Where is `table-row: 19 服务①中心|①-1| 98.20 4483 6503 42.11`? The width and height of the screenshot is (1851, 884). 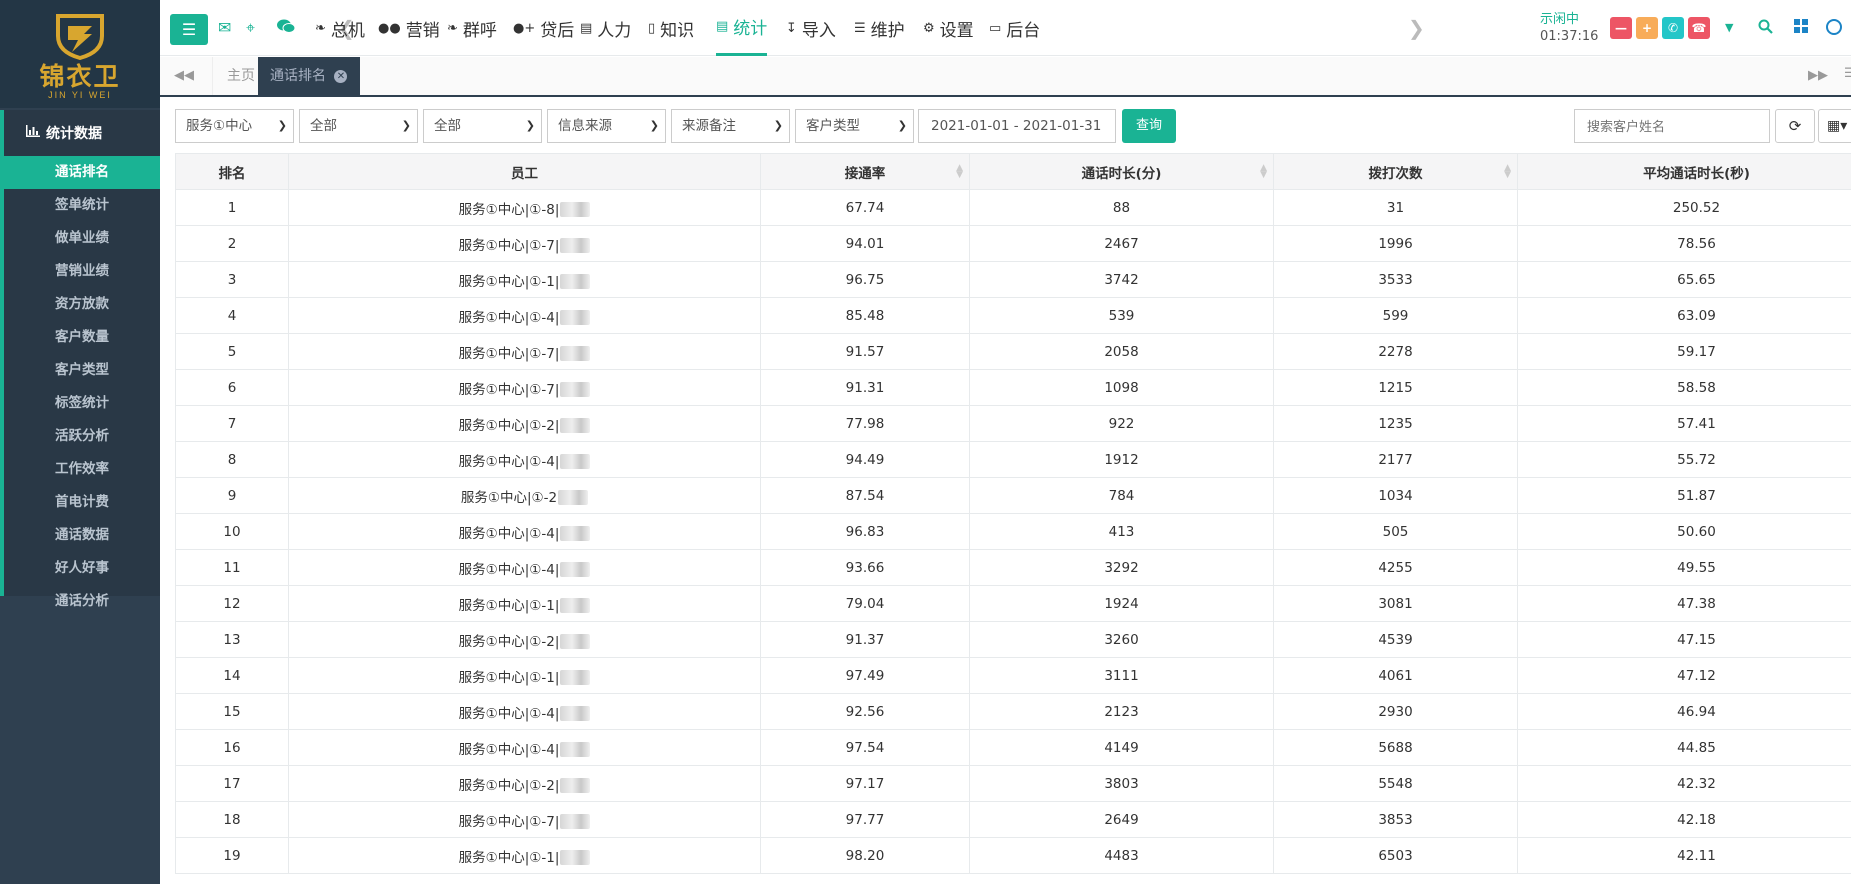
table-row: 19 服务①中心|①-1| 98.20 4483 6503 42.11 is located at coordinates (1013, 855).